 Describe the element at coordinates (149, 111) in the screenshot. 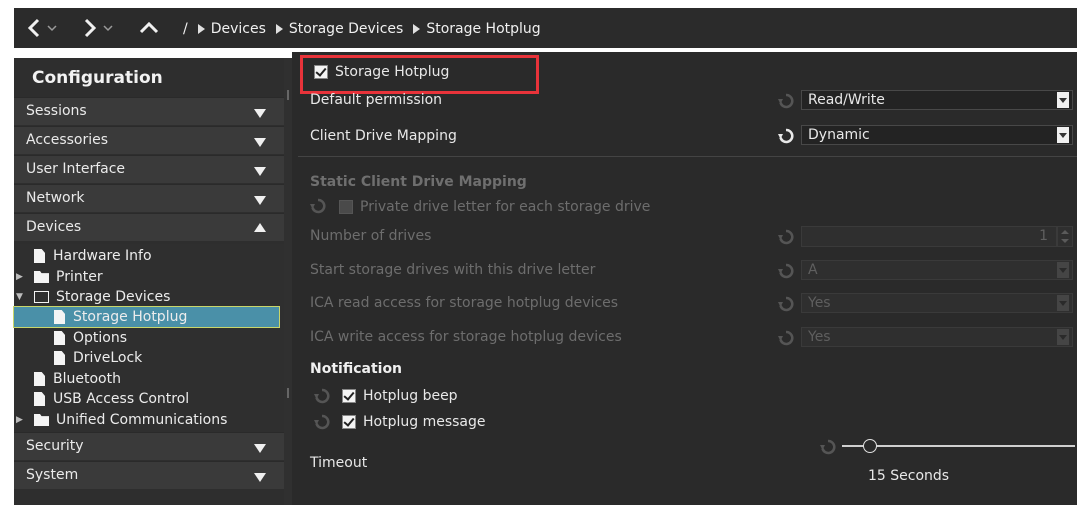

I see `sidebar-section-sessions: Sessions` at that location.